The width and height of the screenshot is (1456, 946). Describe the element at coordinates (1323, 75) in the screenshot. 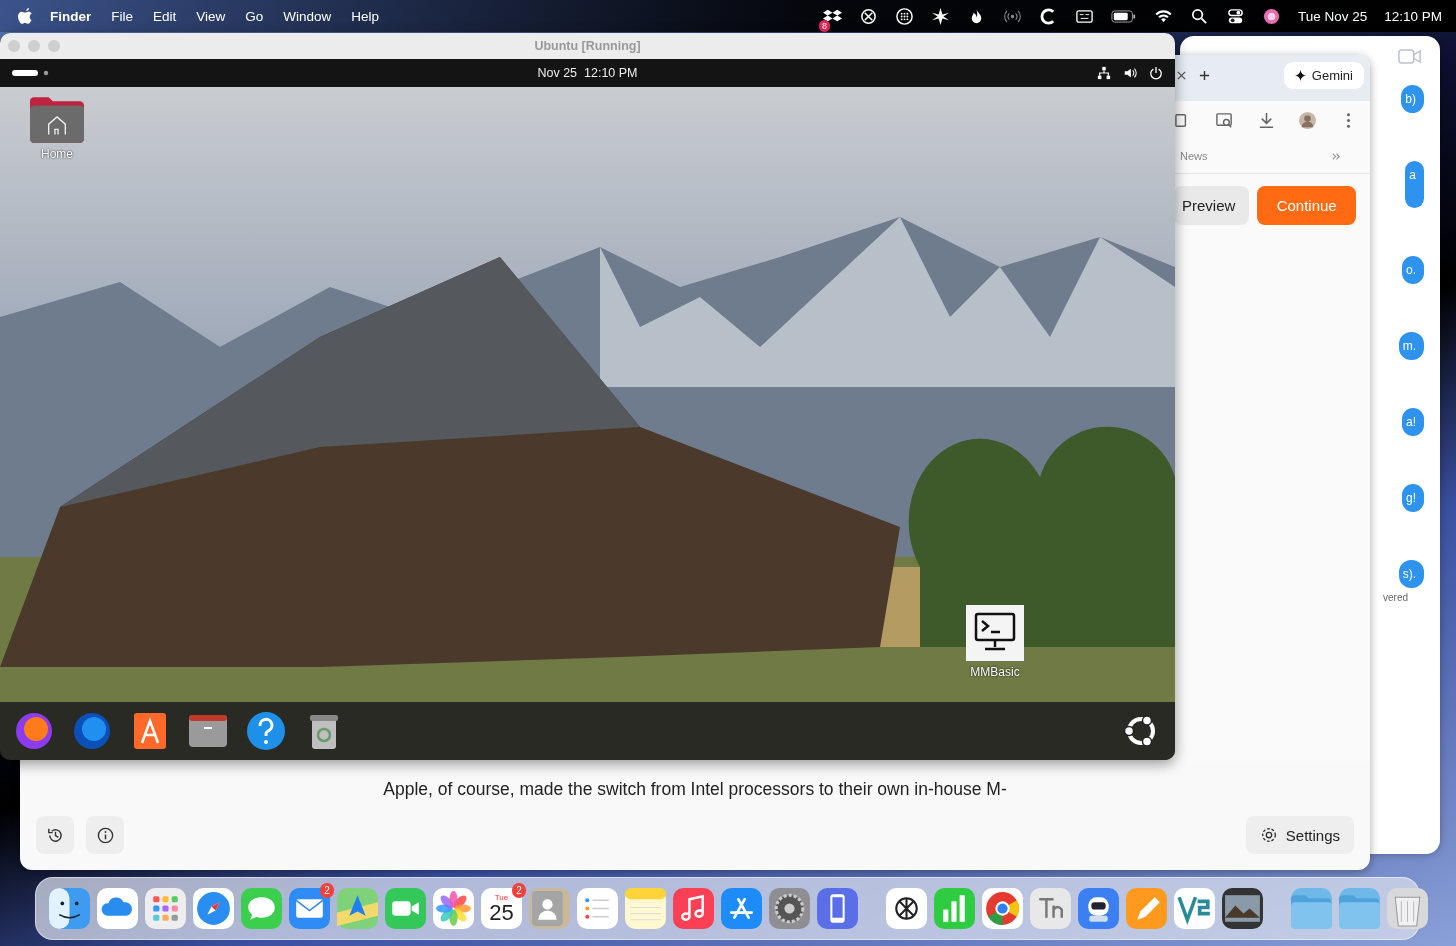

I see `gemini-button: Gemini` at that location.